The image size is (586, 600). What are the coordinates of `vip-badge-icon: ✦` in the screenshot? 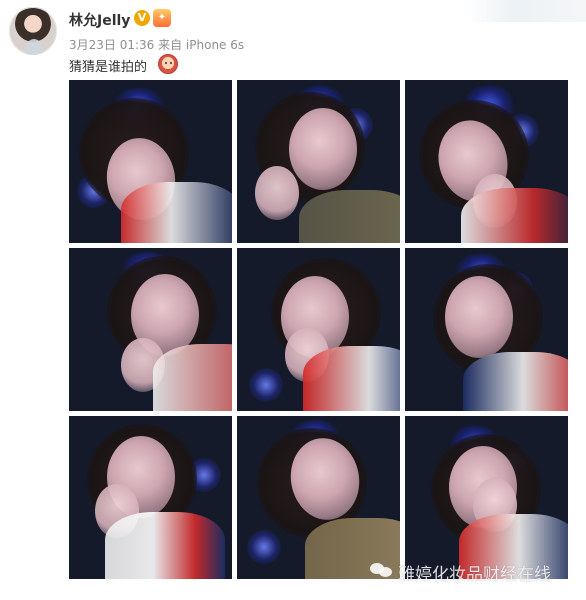 It's located at (162, 18).